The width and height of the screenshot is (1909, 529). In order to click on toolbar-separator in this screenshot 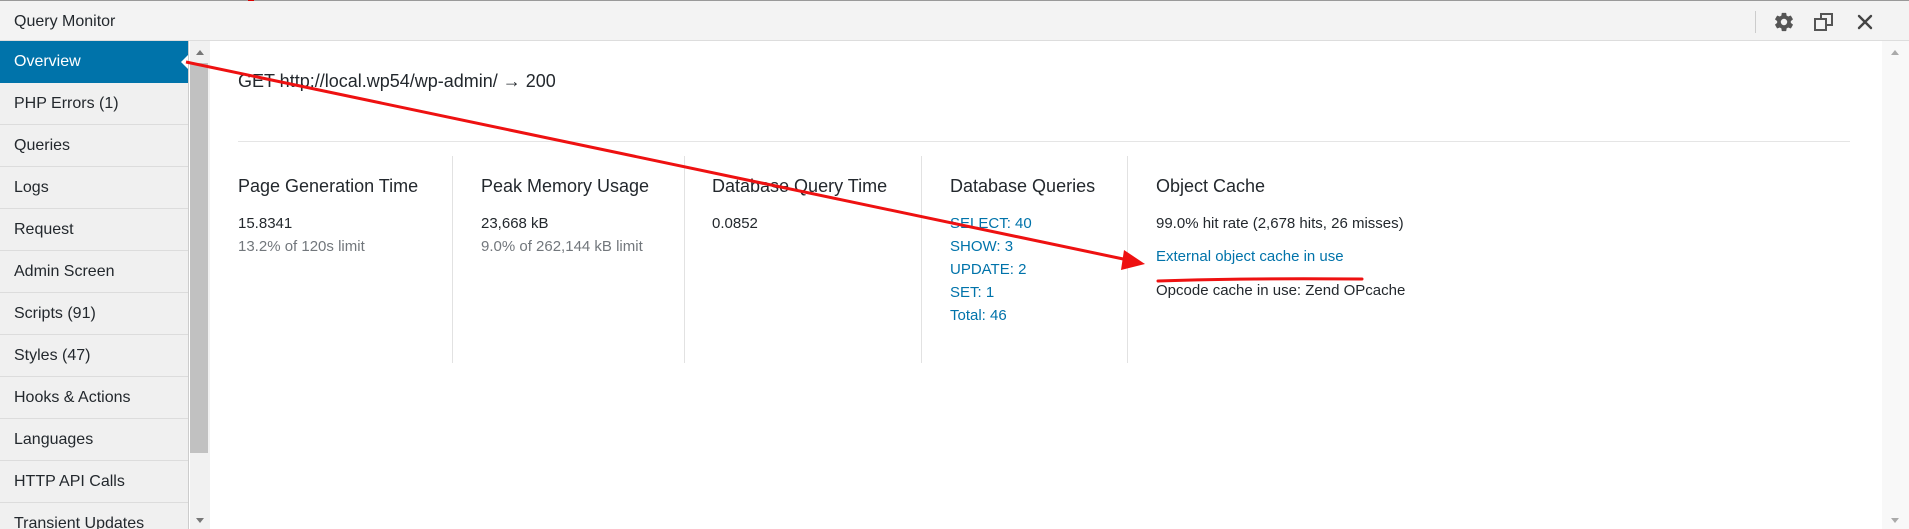, I will do `click(1755, 22)`.